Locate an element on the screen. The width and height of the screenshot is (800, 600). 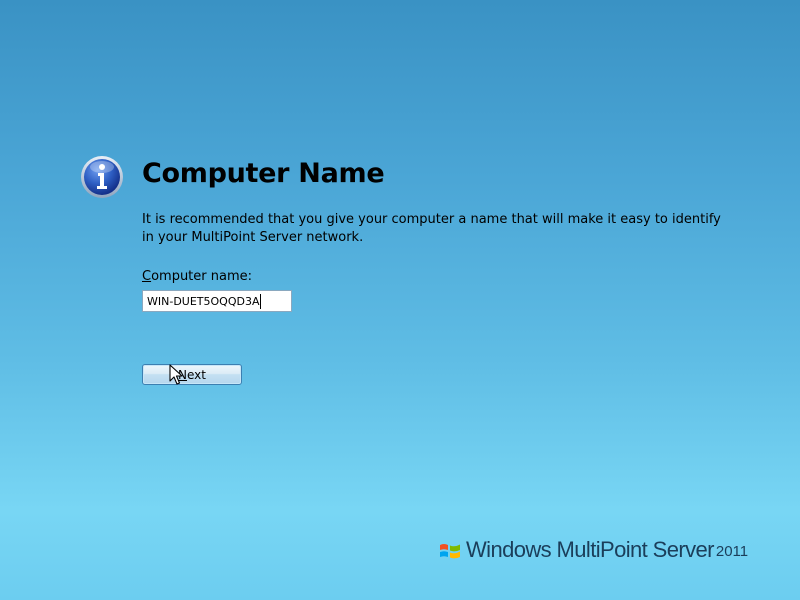
product-branding: Windows MultiPoint Server 2011 is located at coordinates (593, 549).